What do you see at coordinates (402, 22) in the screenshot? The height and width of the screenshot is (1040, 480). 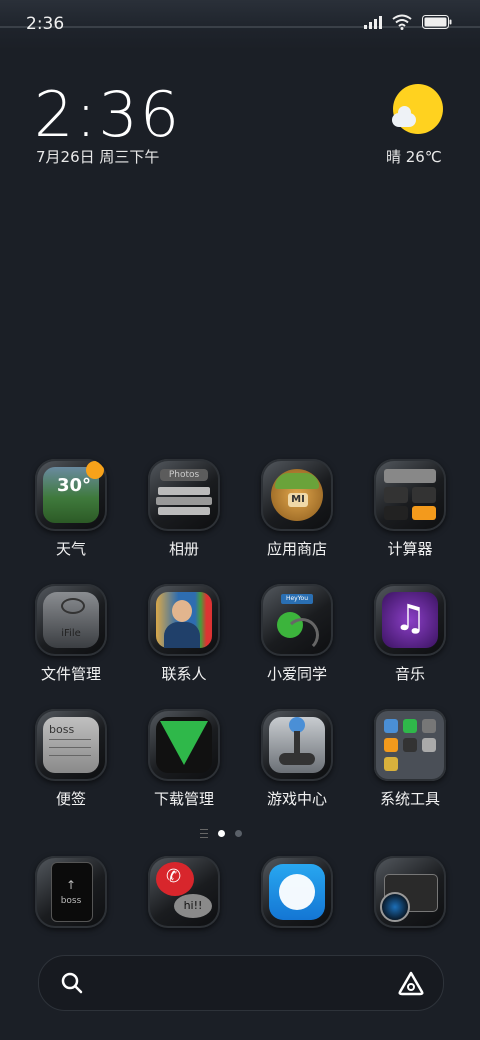 I see `wifi-icon` at bounding box center [402, 22].